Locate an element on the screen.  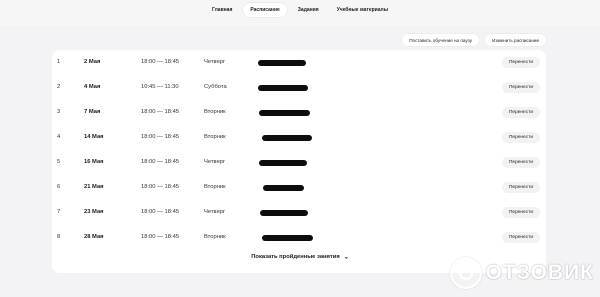
tab-assignments: Задания is located at coordinates (308, 10).